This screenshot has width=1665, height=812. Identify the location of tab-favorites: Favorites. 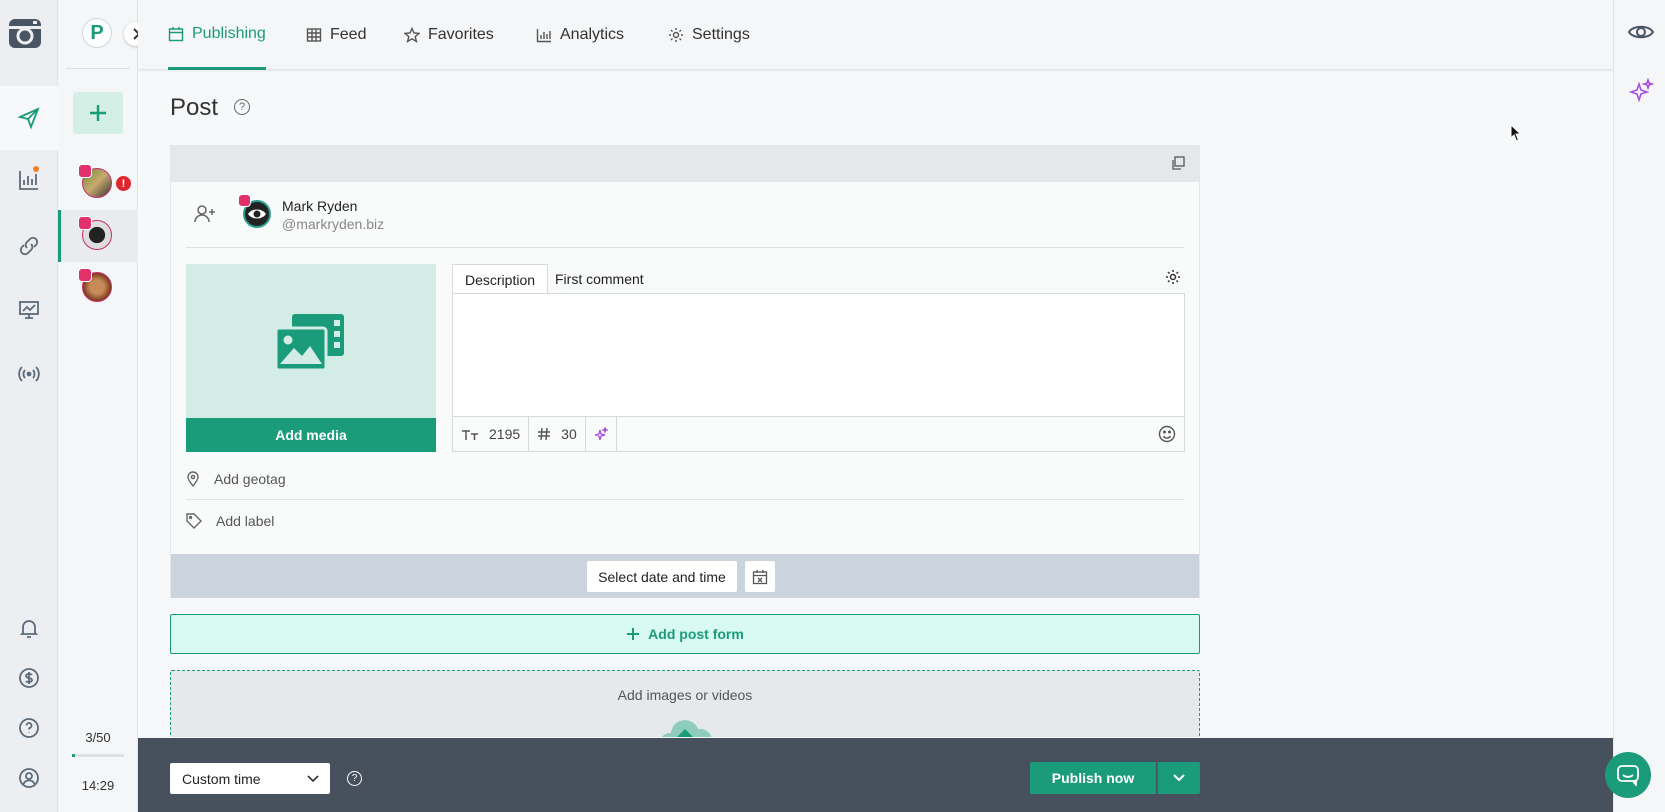
(449, 35).